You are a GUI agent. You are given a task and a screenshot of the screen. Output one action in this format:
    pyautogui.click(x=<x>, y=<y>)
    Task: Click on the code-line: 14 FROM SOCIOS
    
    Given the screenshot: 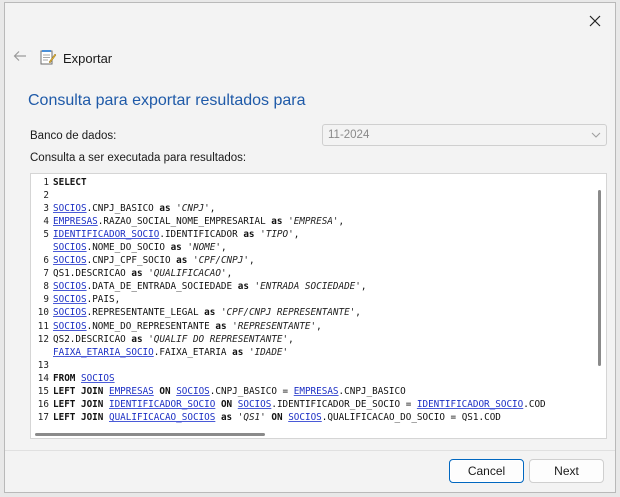 What is the action you would take?
    pyautogui.click(x=290, y=378)
    